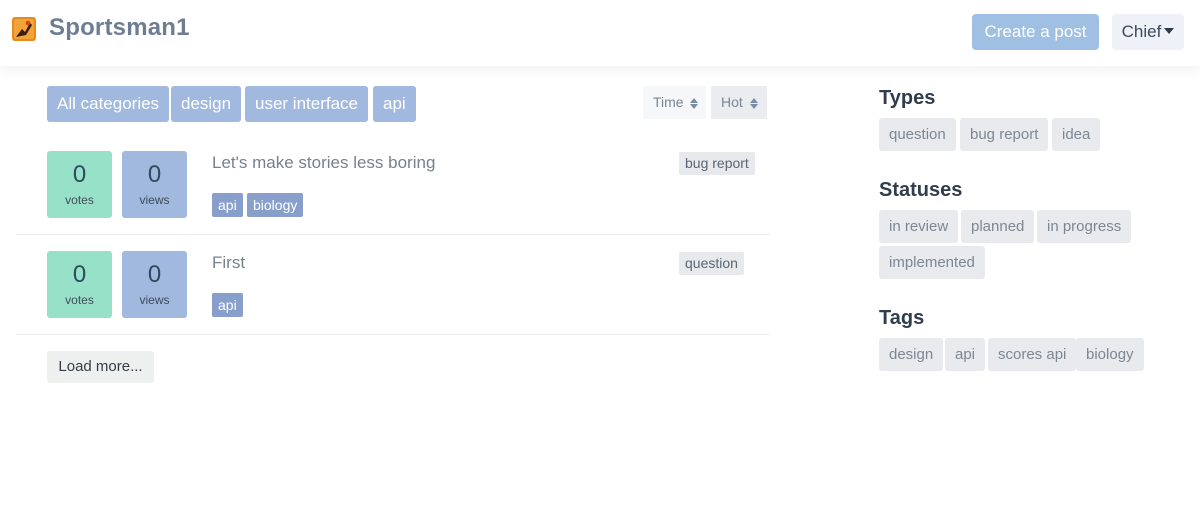  I want to click on post-type-badge: bug report, so click(717, 163).